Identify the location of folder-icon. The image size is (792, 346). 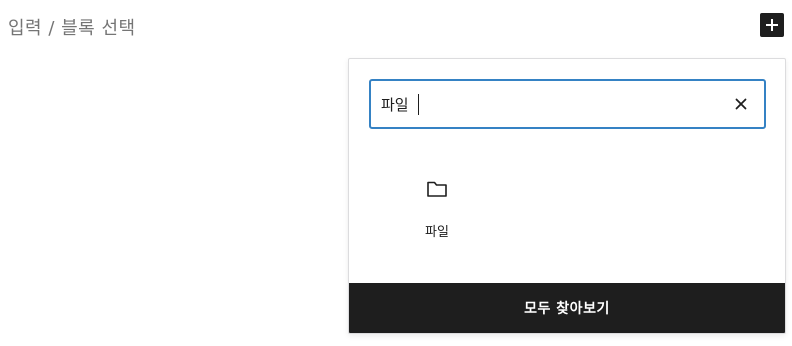
(437, 189).